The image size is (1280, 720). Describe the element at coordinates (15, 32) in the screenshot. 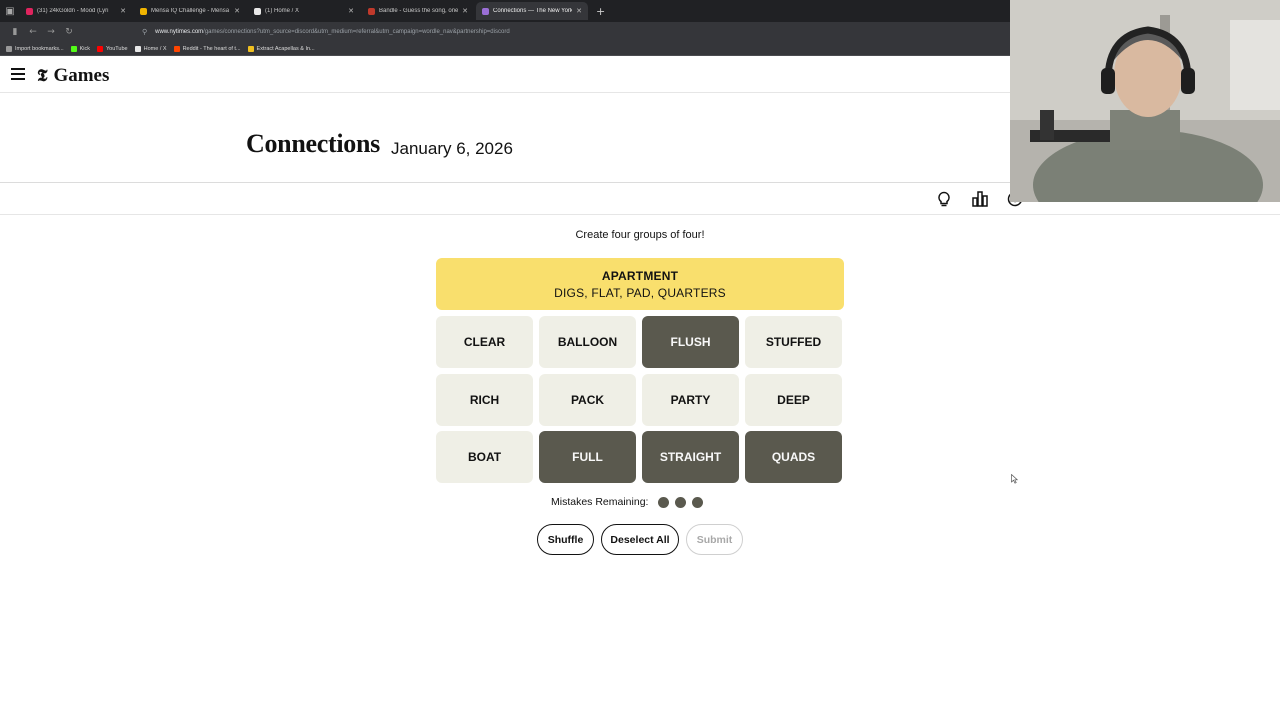

I see `sidebar-toggle-icon: ▮` at that location.